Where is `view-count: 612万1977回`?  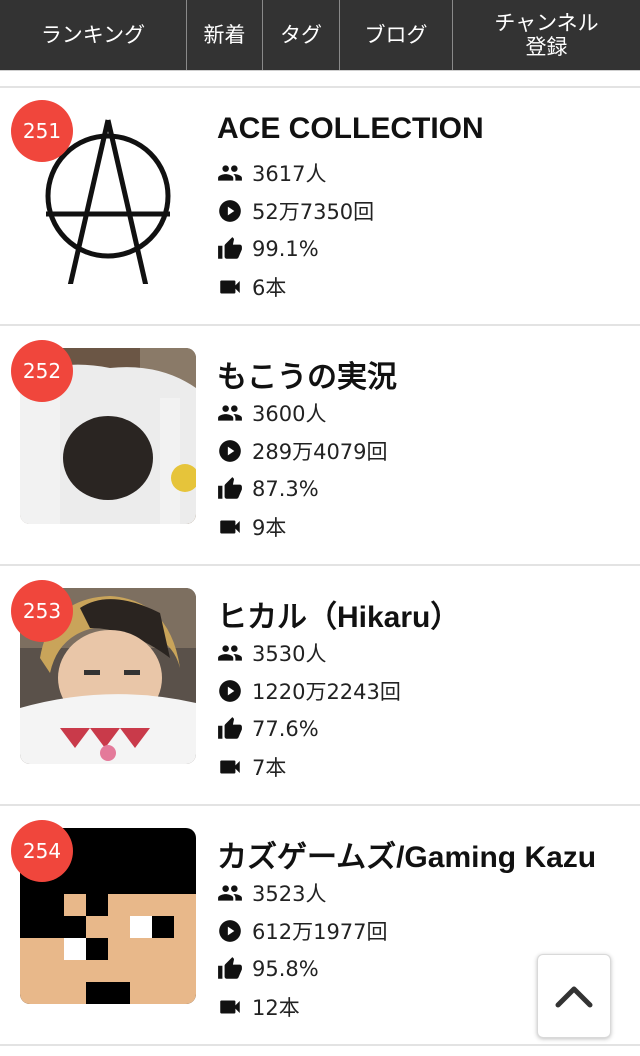 view-count: 612万1977回 is located at coordinates (302, 931).